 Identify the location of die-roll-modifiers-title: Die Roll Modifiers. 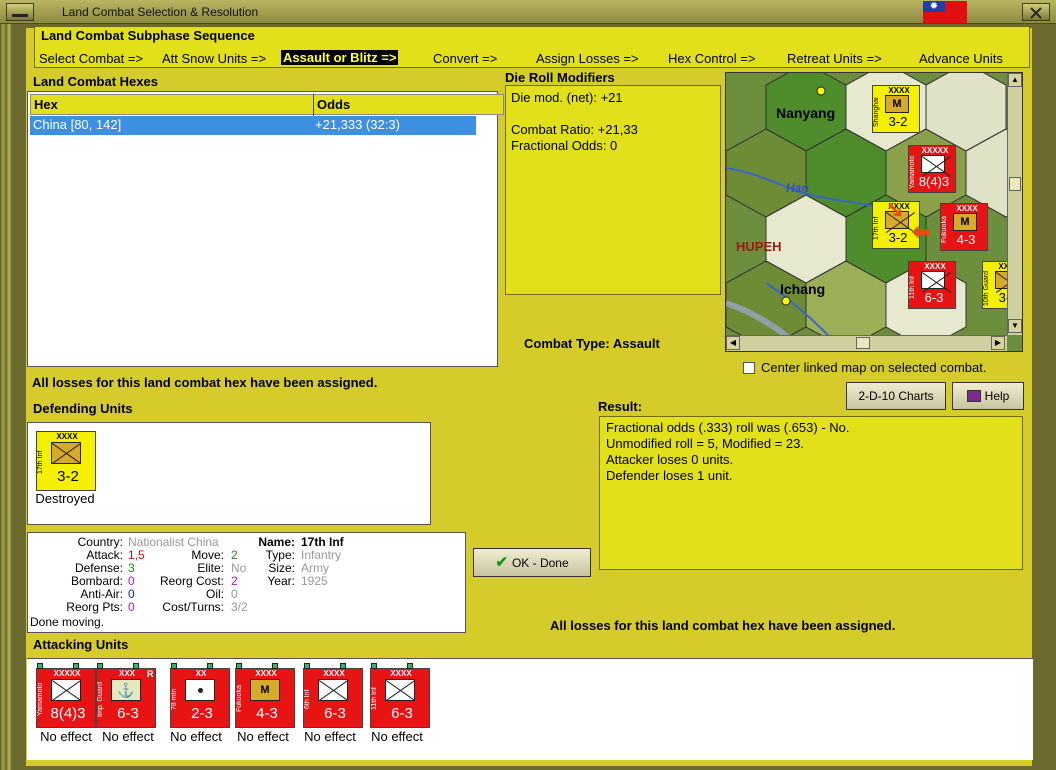
(560, 77).